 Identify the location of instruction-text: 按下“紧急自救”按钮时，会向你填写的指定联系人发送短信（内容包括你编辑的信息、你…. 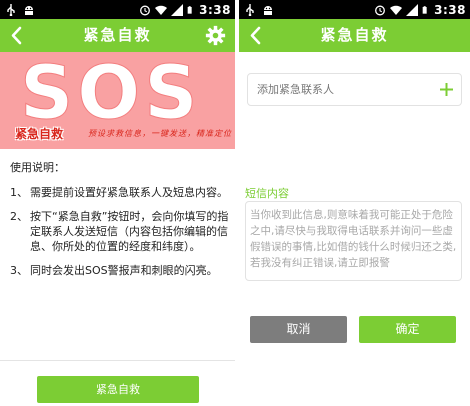
(129, 231).